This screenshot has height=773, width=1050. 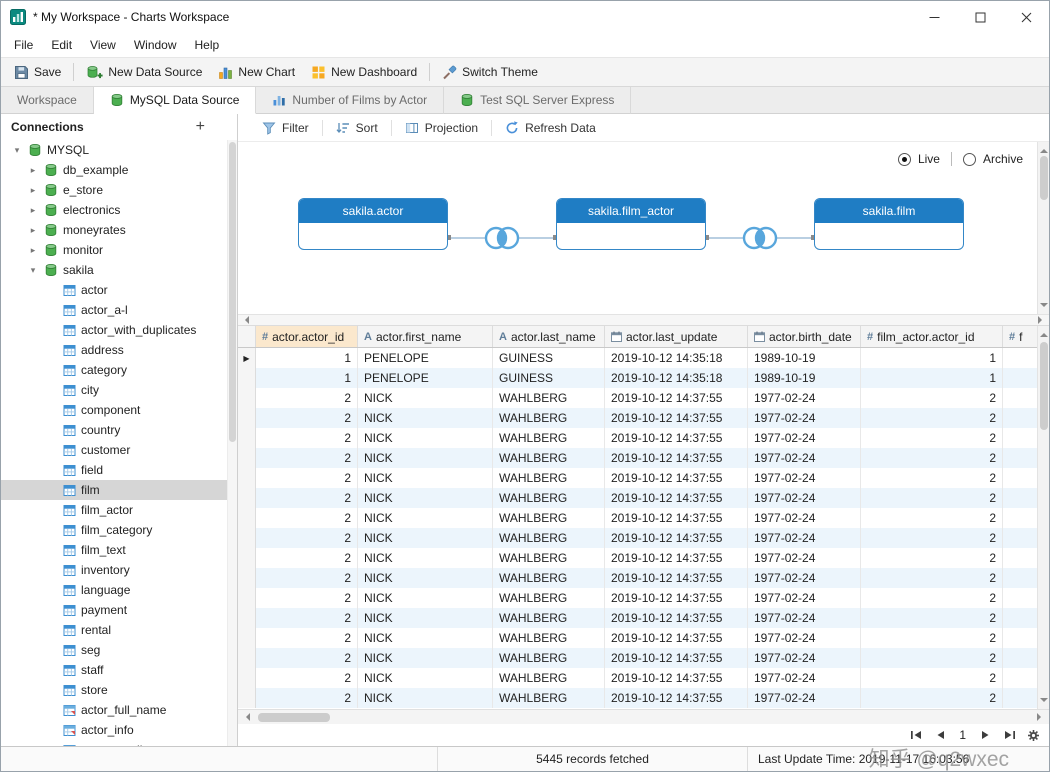 I want to click on tree-item-field: field, so click(x=114, y=470).